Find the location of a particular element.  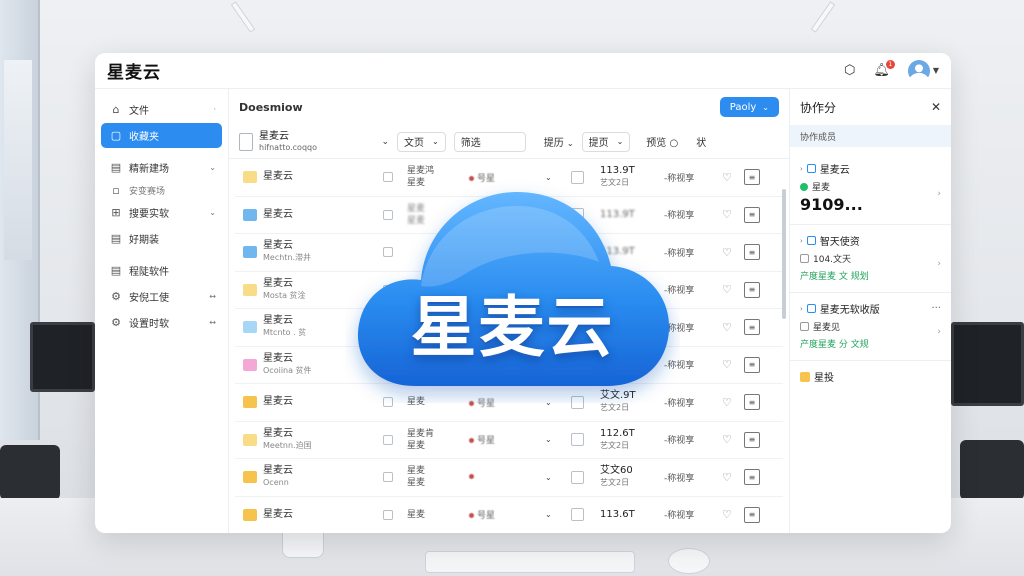

user-menu: ▼ is located at coordinates (923, 70).